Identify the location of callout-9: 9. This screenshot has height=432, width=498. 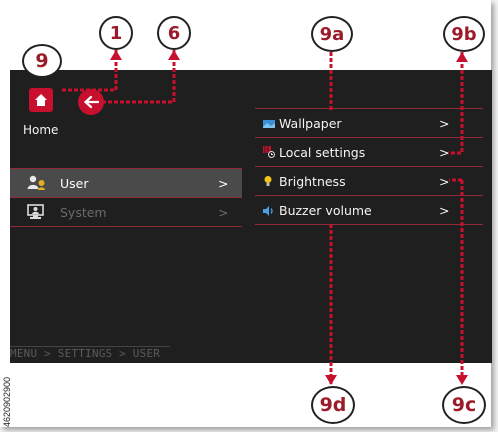
(42, 61).